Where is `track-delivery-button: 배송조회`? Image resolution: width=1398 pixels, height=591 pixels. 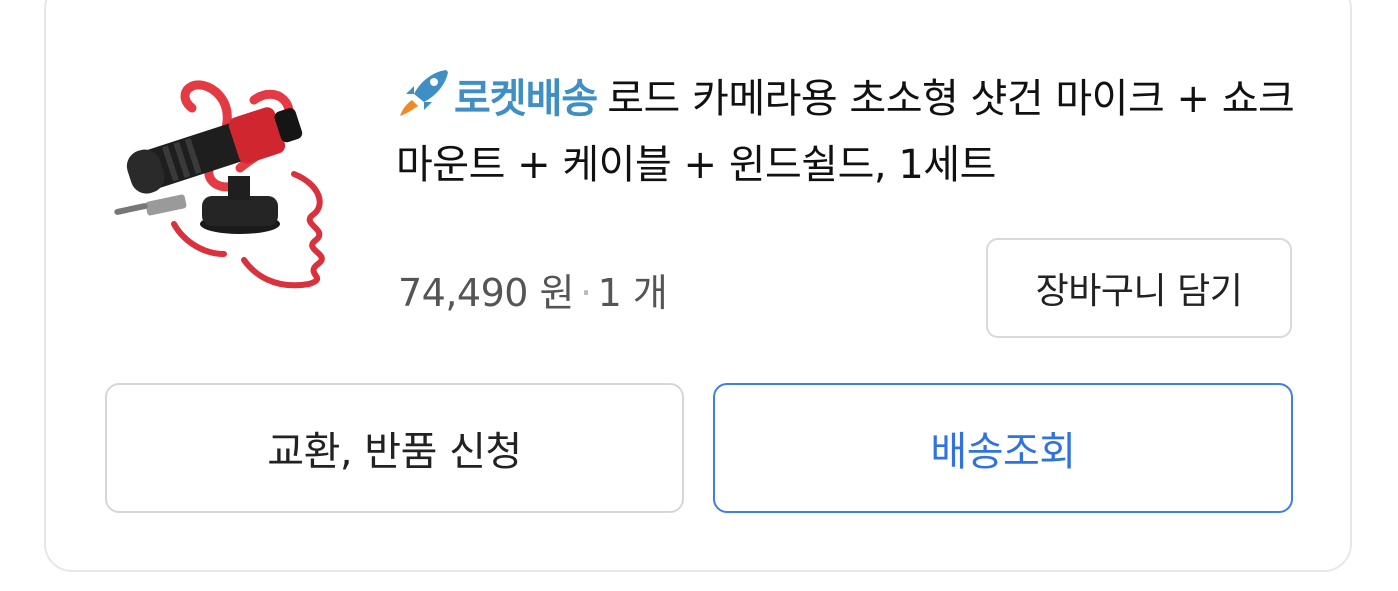
track-delivery-button: 배송조회 is located at coordinates (1003, 448).